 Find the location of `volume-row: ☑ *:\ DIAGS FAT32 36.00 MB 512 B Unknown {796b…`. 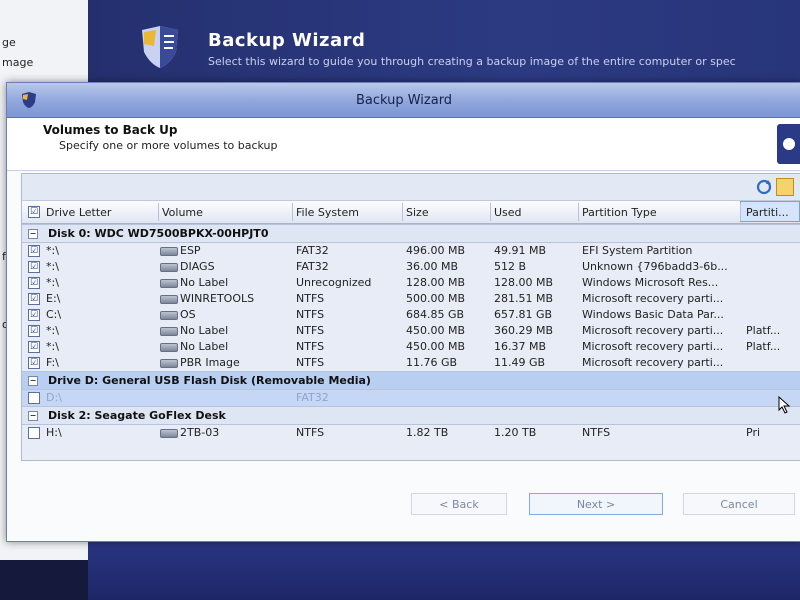

volume-row: ☑ *:\ DIAGS FAT32 36.00 MB 512 B Unknown {796b… is located at coordinates (411, 267).